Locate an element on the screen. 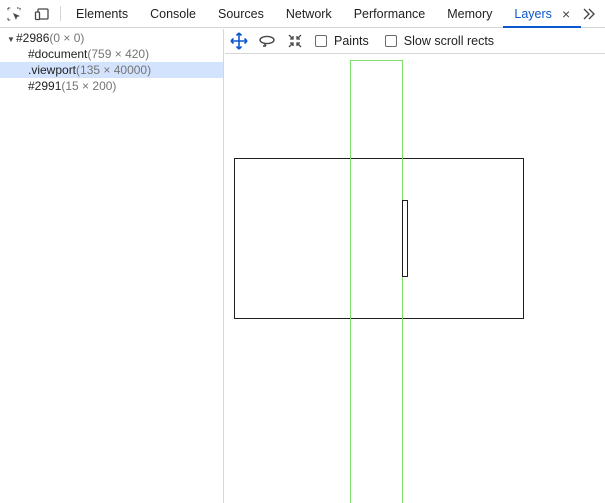 This screenshot has height=503, width=605. layer-dimensions: (15 × 200) is located at coordinates (89, 86).